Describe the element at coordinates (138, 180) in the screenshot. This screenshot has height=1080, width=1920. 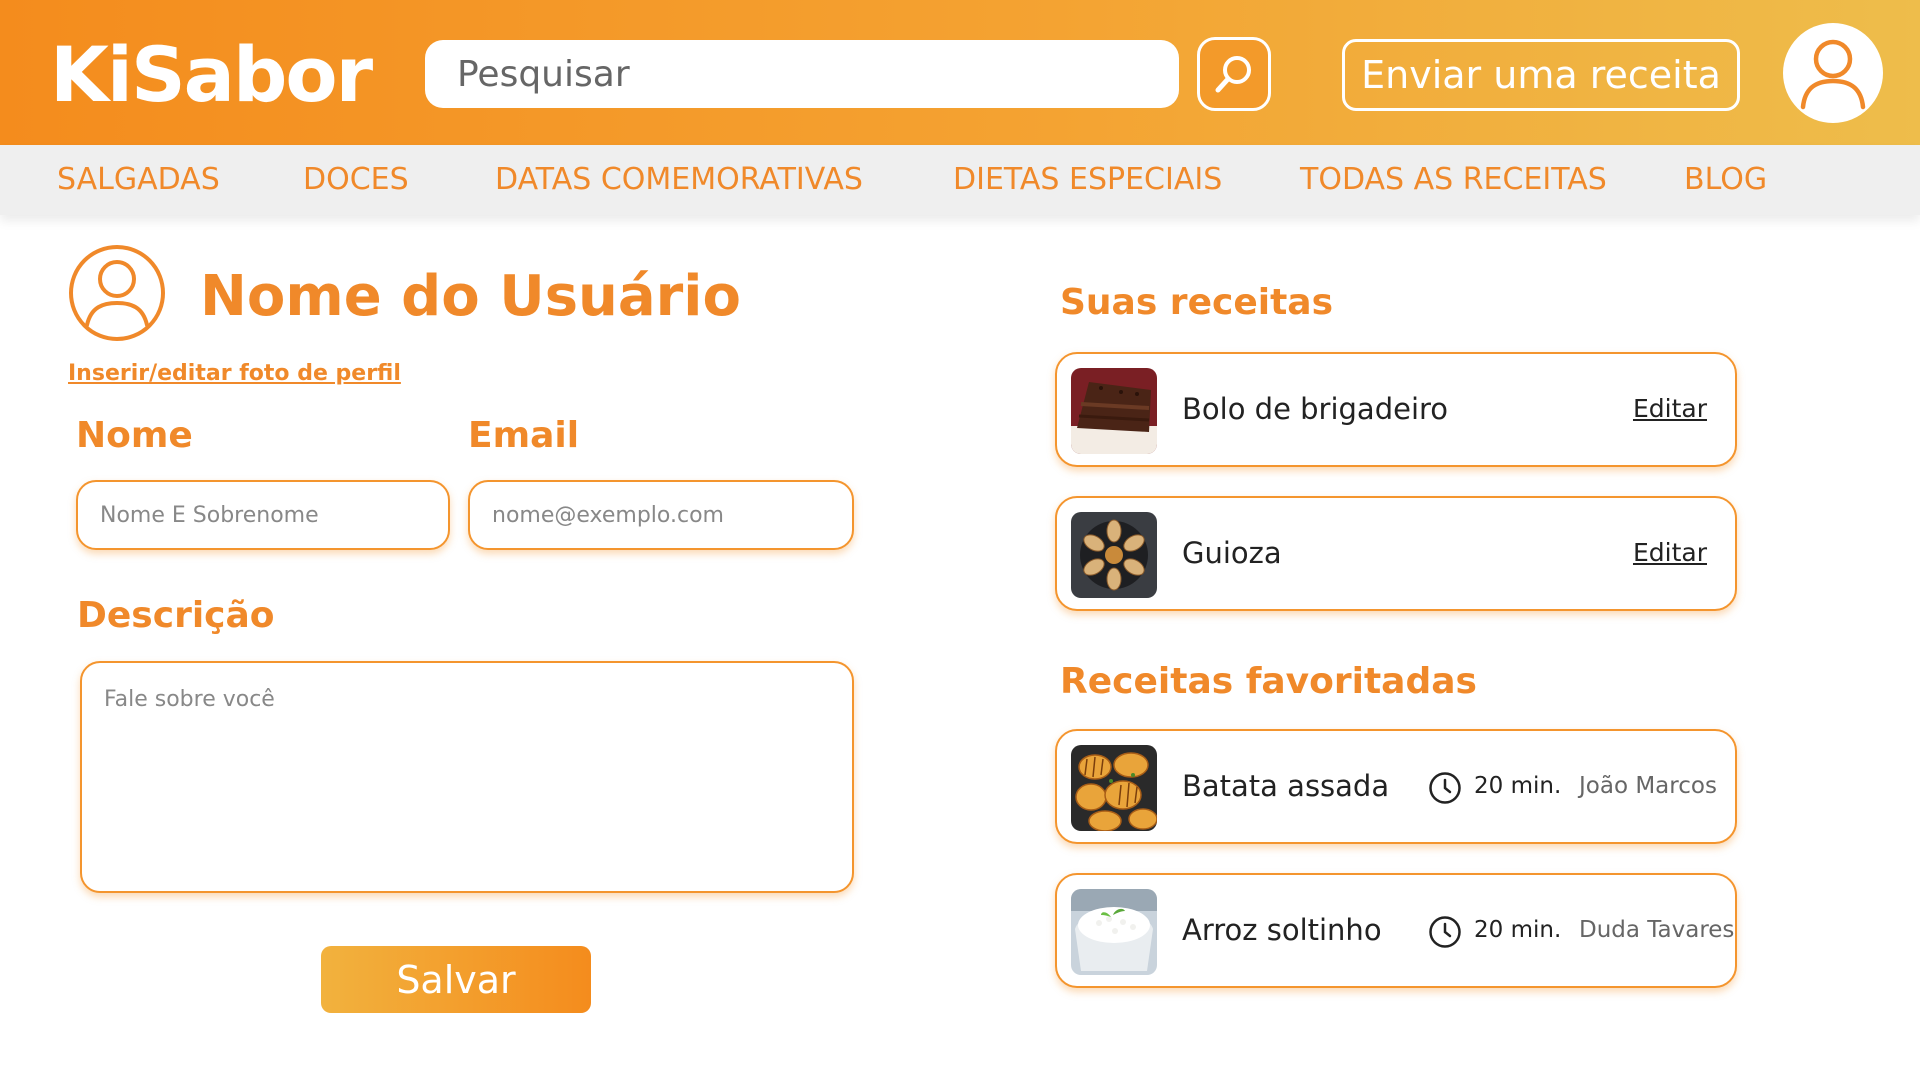
I see `nav-item-salgadas: SALGADAS` at that location.